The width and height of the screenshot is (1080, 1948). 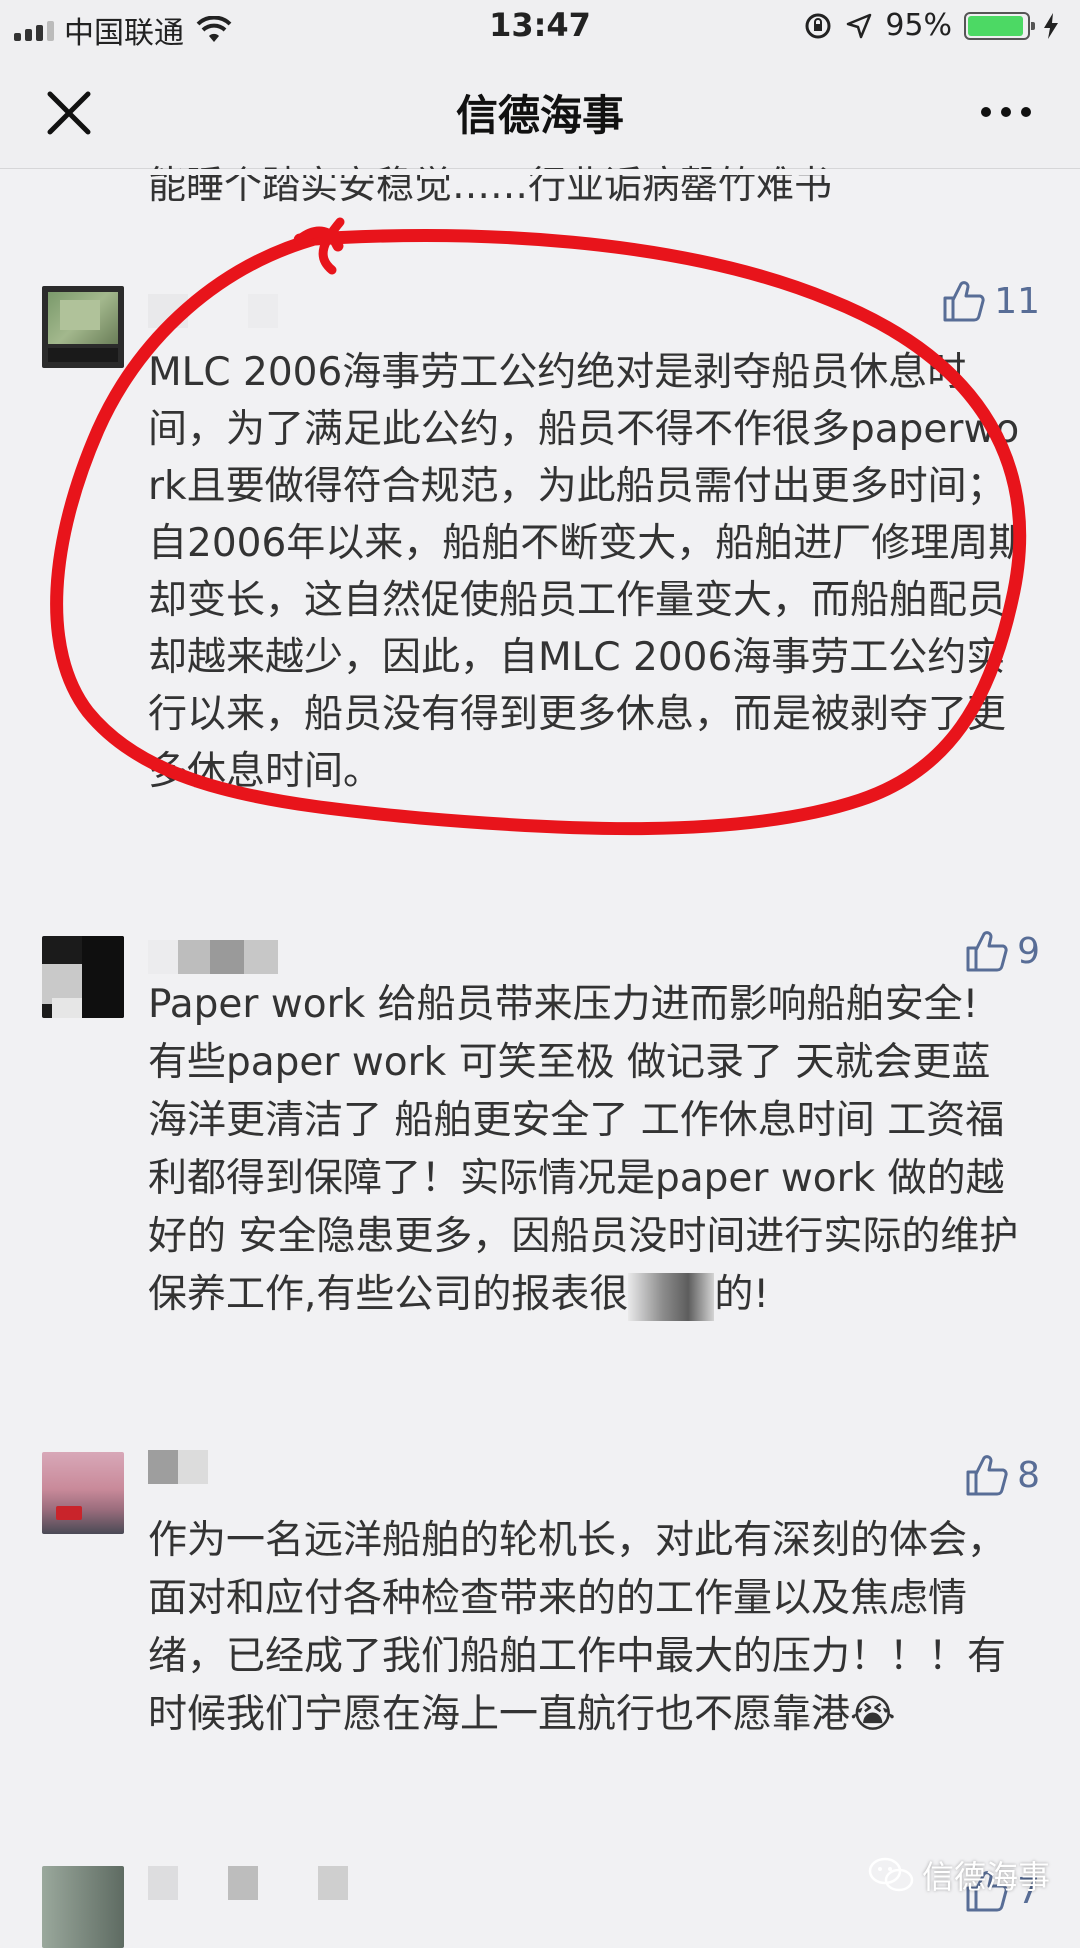 I want to click on page-title: 信德海事, so click(x=539, y=115).